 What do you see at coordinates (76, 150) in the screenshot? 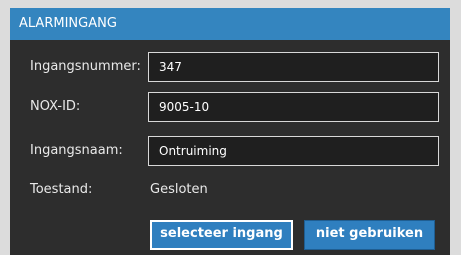
I see `ingangsnaam-label: Ingangsnaam:` at bounding box center [76, 150].